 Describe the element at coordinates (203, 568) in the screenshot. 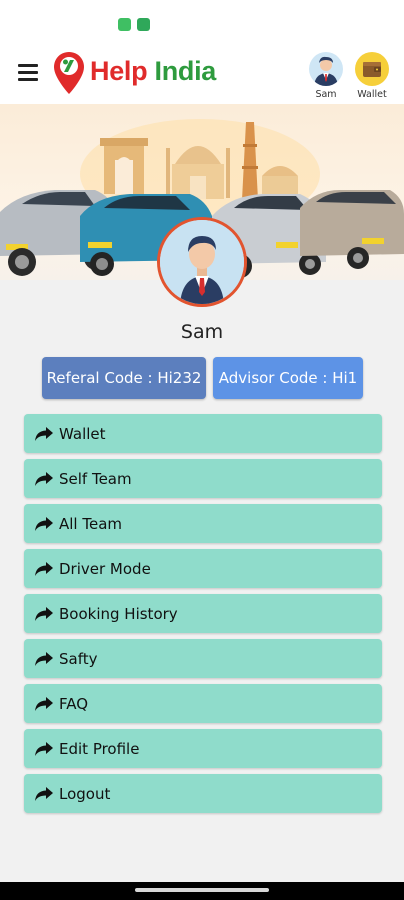

I see `menu-item-driver-mode: Driver Mode` at that location.